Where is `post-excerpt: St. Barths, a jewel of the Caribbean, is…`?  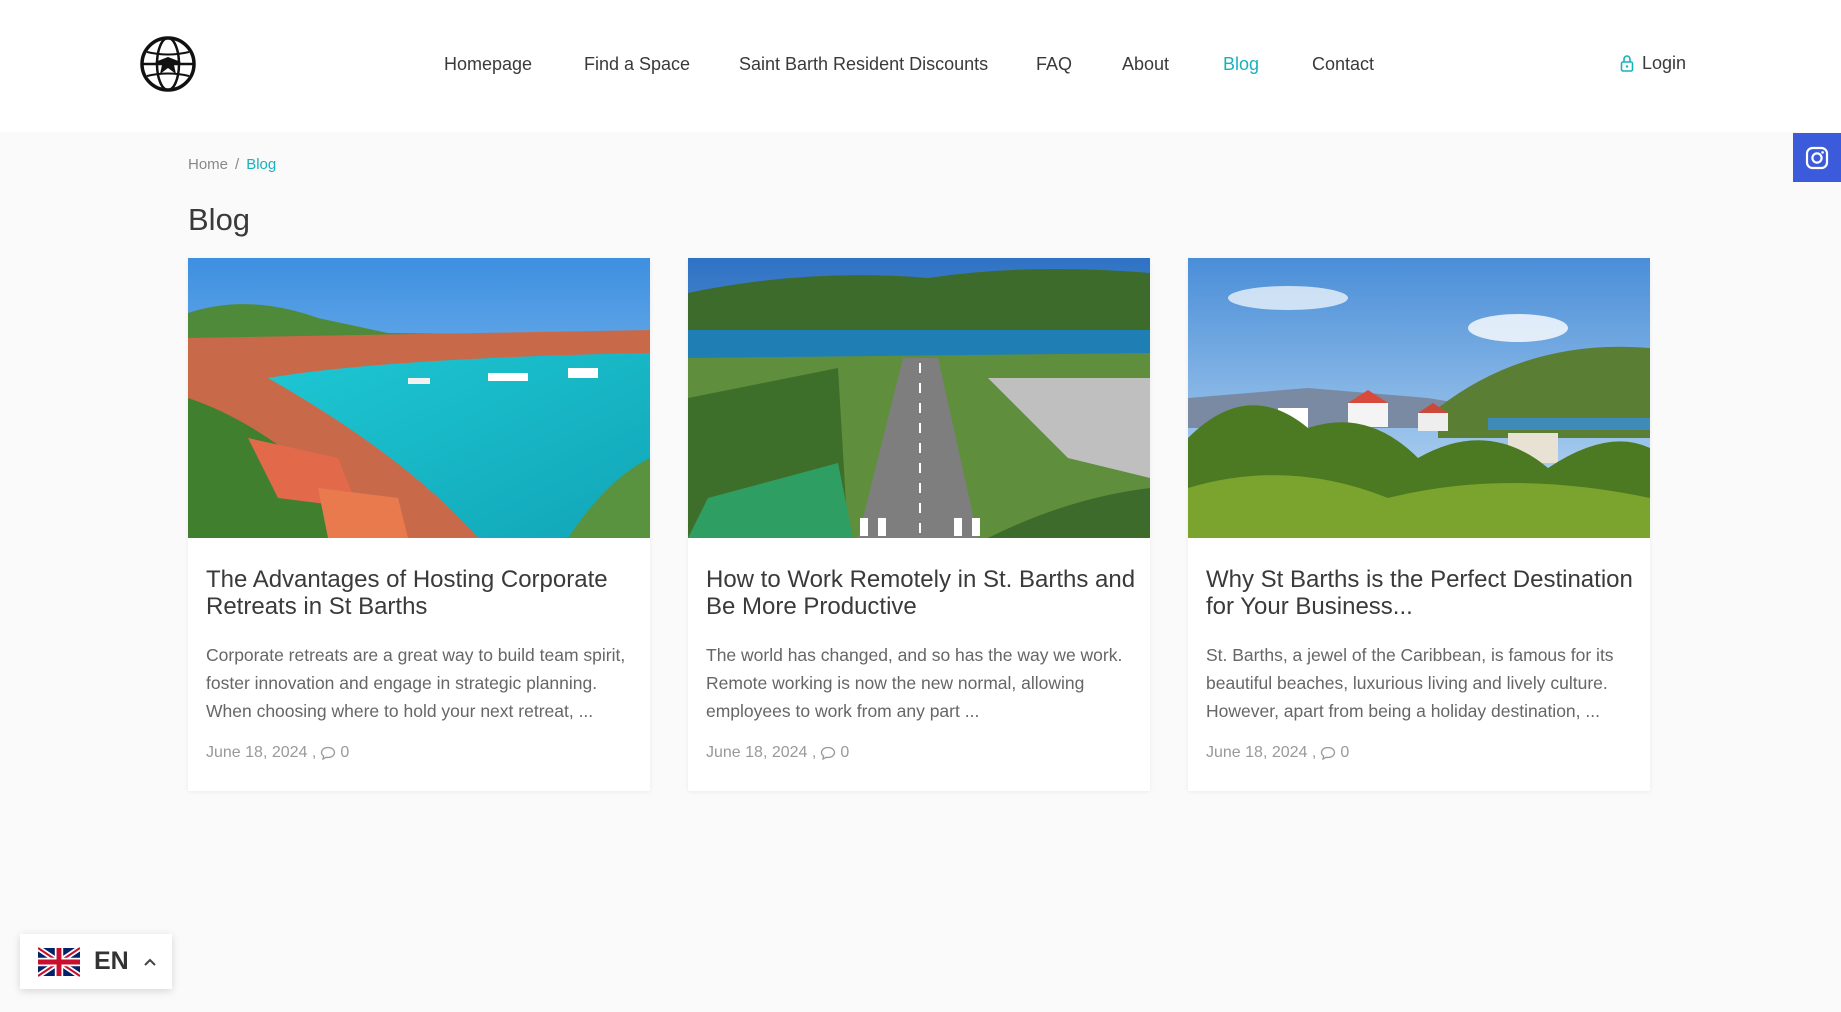
post-excerpt: St. Barths, a jewel of the Caribbean, is… is located at coordinates (1410, 683).